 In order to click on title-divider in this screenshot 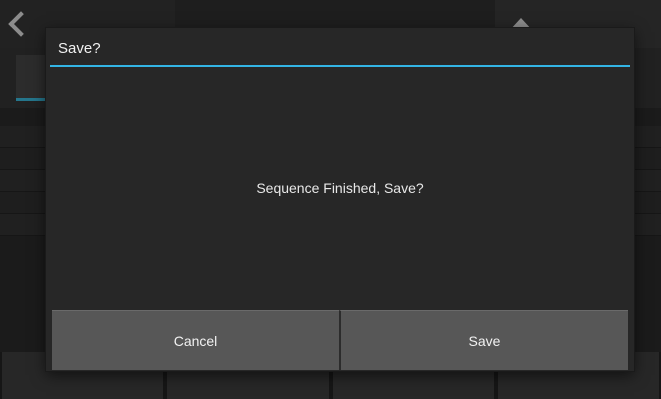, I will do `click(340, 66)`.